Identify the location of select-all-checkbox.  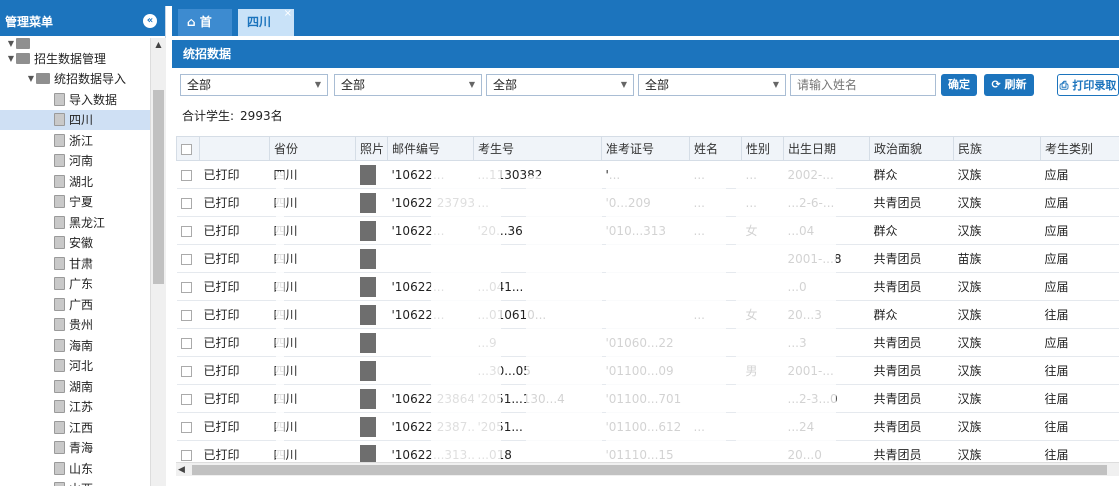
(186, 149).